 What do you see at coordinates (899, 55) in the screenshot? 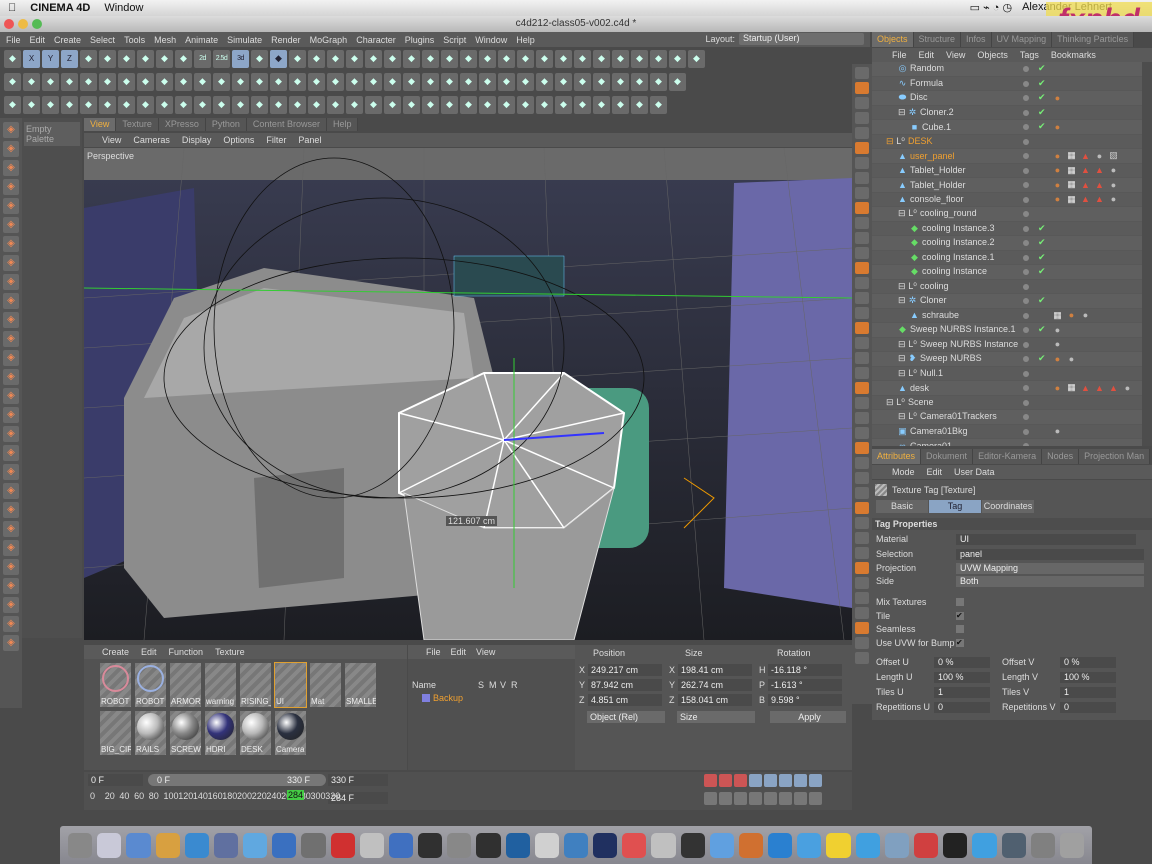
I see `objects-menu-file: File` at bounding box center [899, 55].